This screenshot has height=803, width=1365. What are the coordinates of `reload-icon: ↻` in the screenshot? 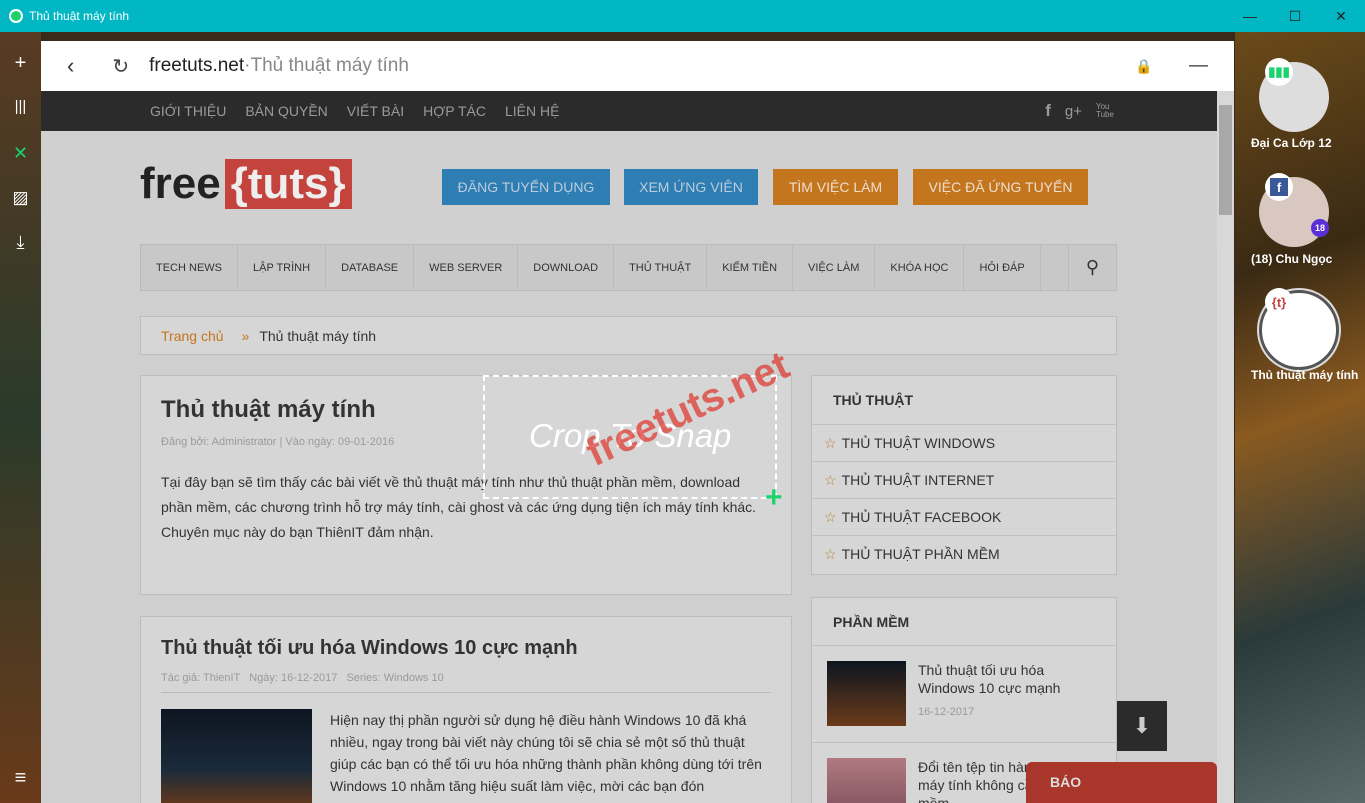 It's located at (120, 66).